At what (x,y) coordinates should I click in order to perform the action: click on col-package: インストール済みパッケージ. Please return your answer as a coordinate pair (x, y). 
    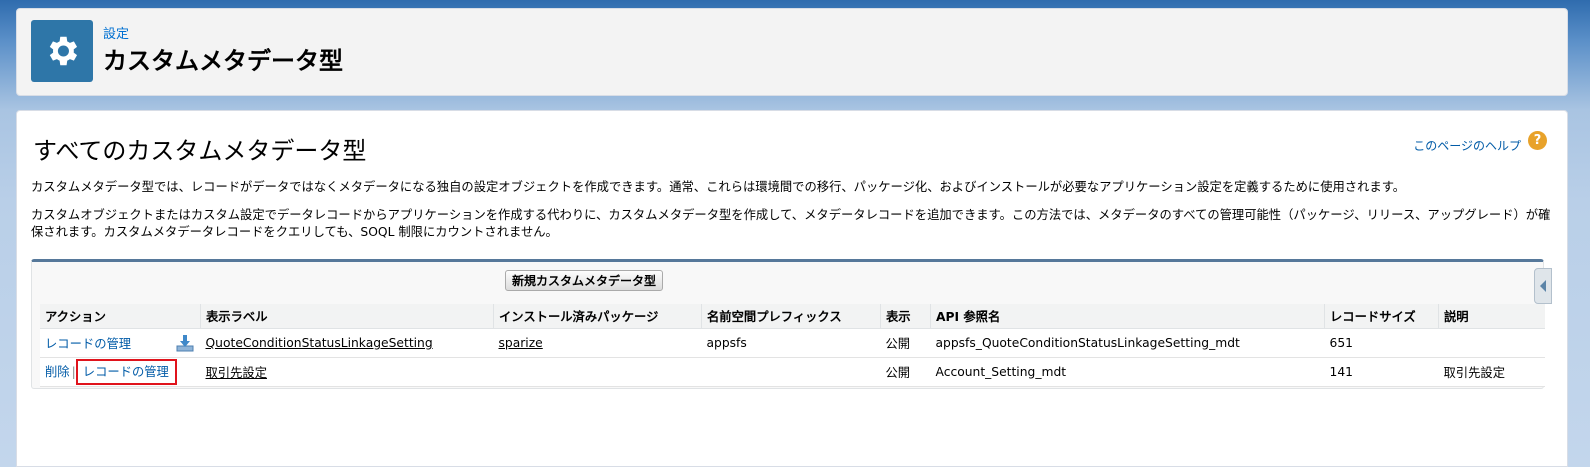
    Looking at the image, I should click on (597, 316).